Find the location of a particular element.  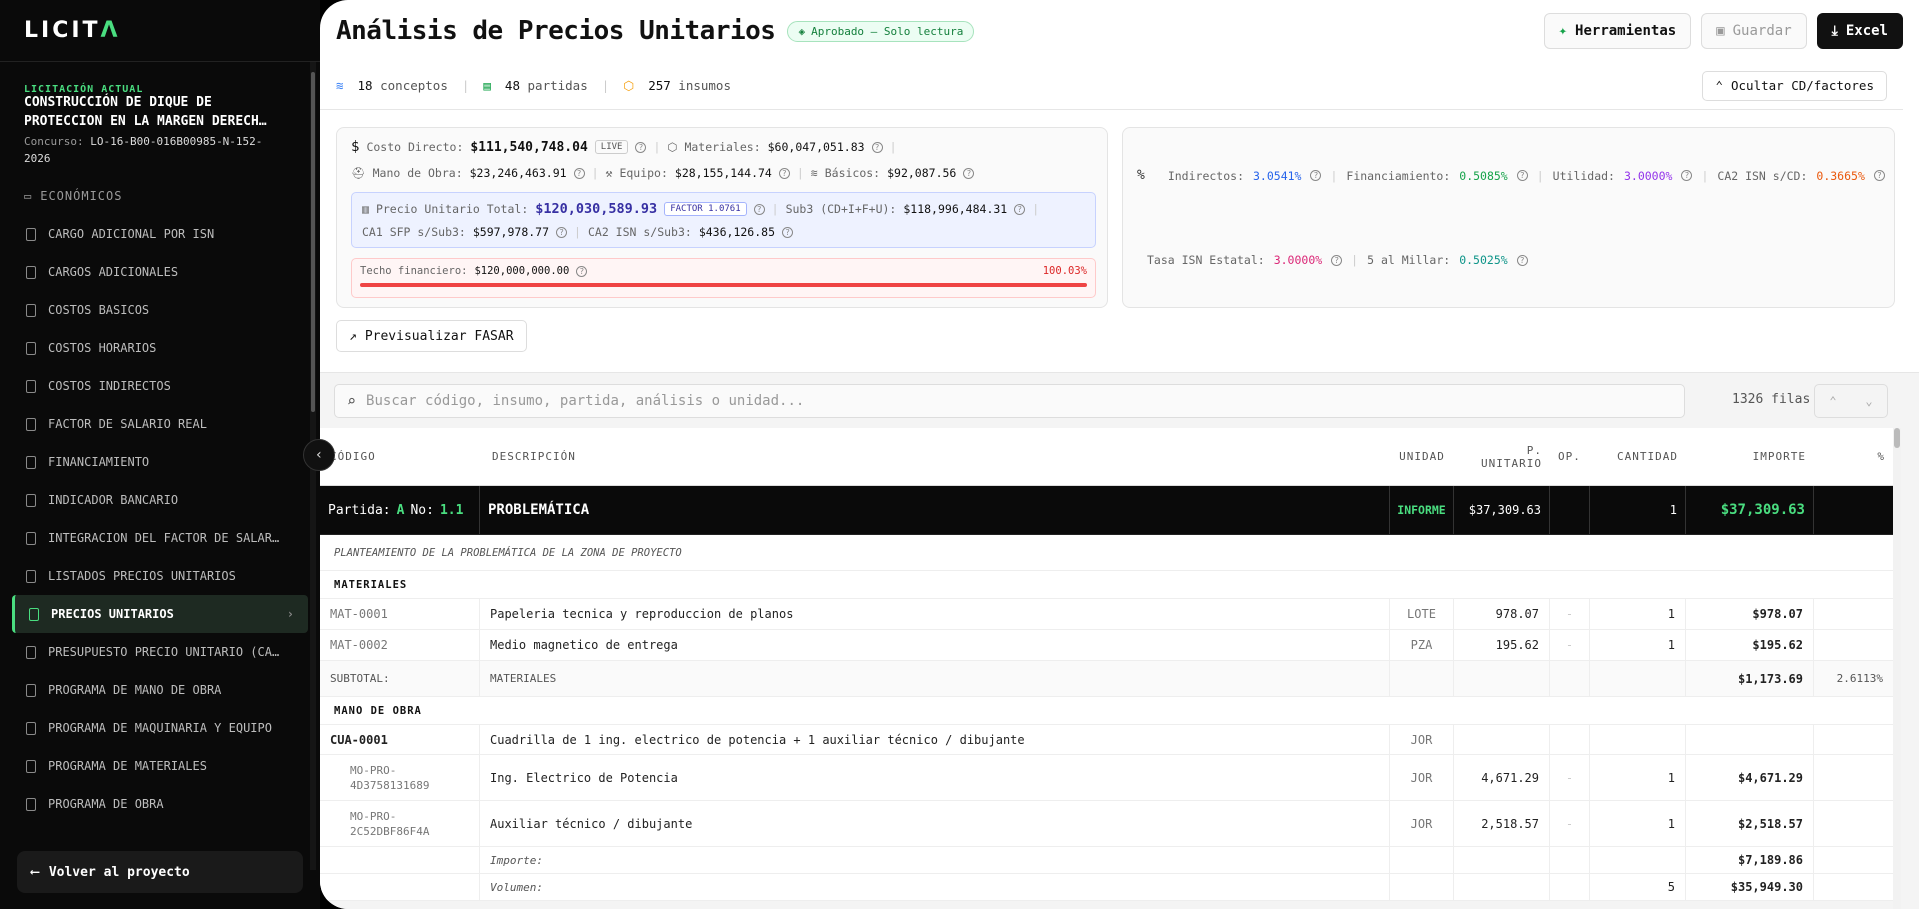

section-economicos: ▭ ECONÓMICOS is located at coordinates (160, 200).